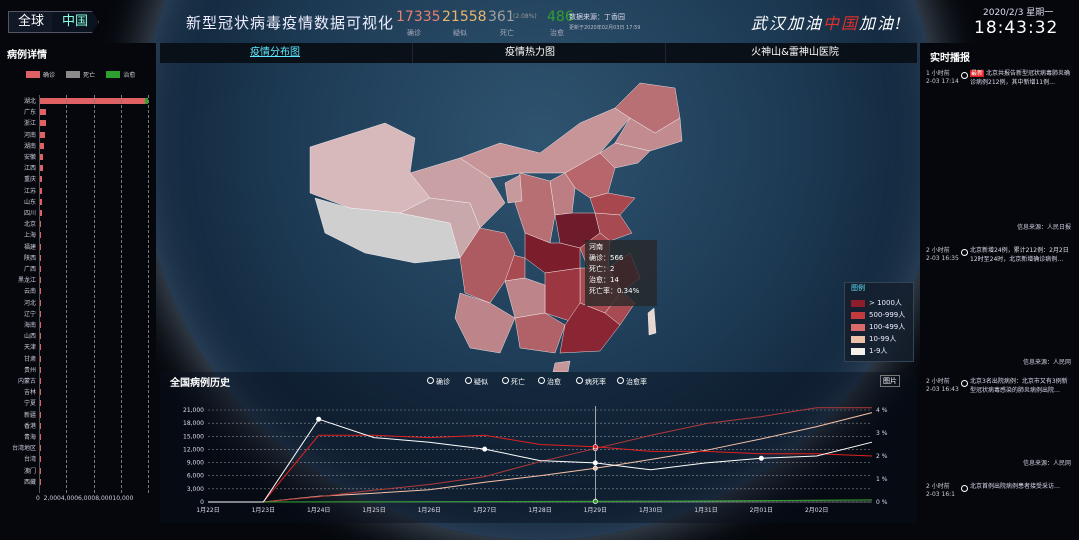  What do you see at coordinates (78, 235) in the screenshot?
I see `province-bar-row: 上海` at bounding box center [78, 235].